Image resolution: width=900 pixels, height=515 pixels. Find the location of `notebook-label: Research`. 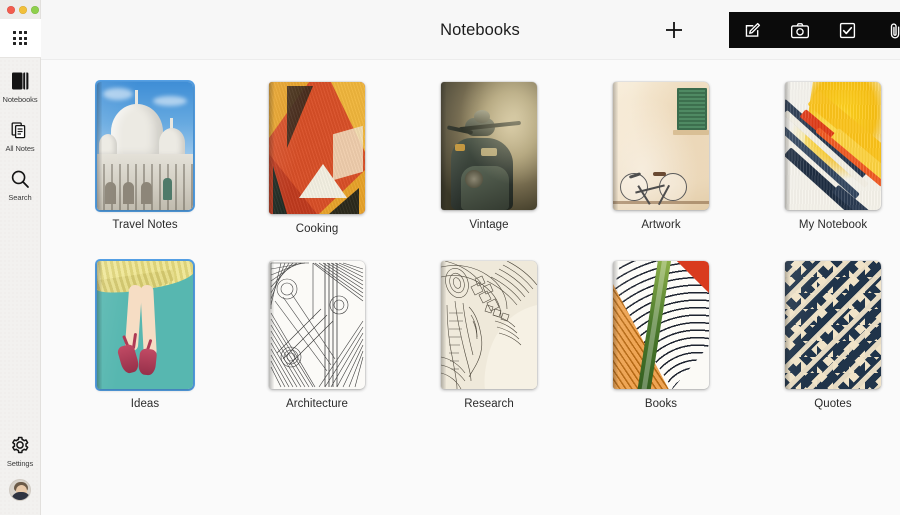

notebook-label: Research is located at coordinates (489, 404).